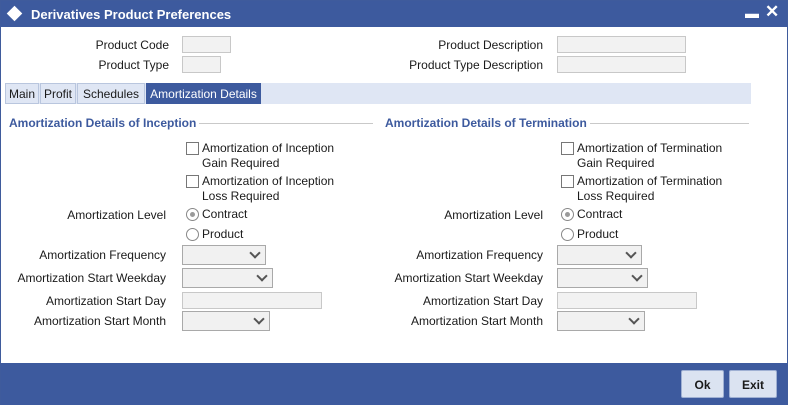 The height and width of the screenshot is (405, 788). I want to click on termination-level-label: Amortization Level, so click(493, 215).